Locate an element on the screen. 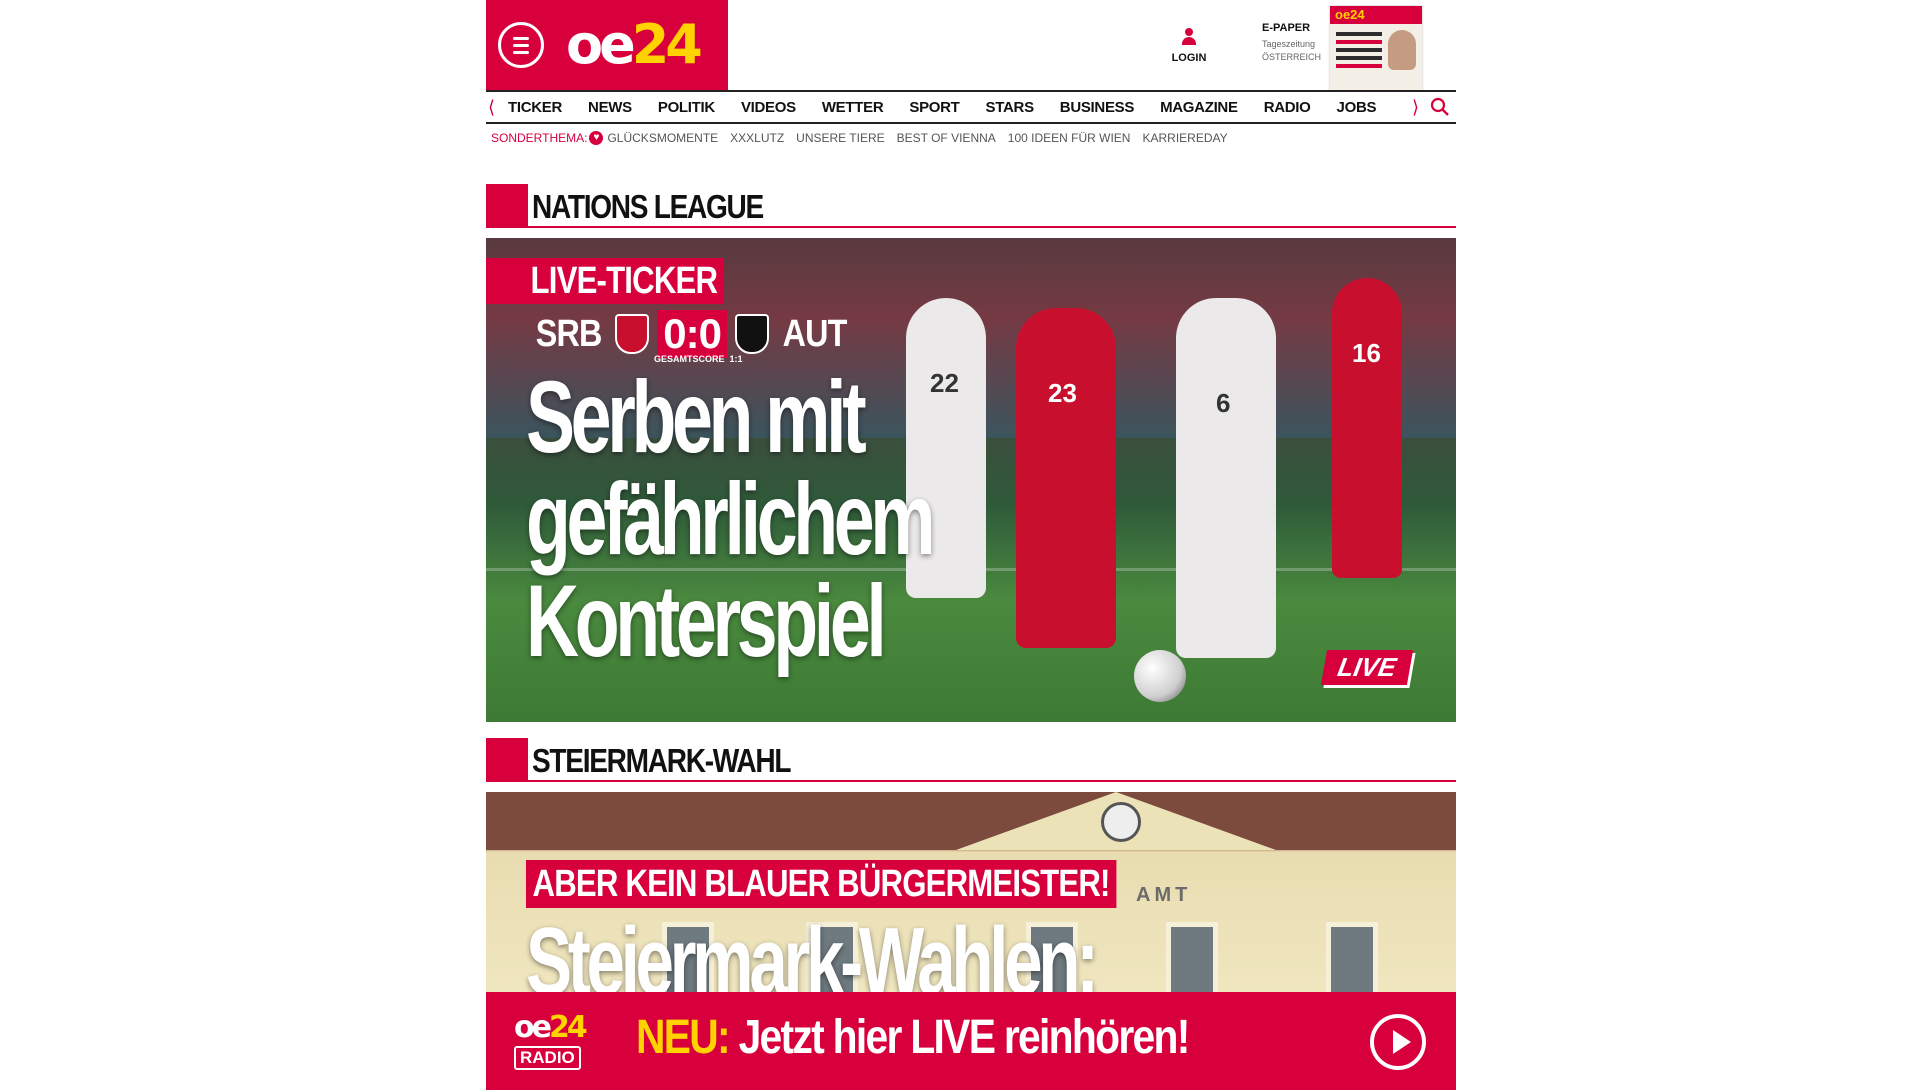 Image resolution: width=1920 pixels, height=1090 pixels. scoreline: SRB 0:0 AUT is located at coordinates (691, 334).